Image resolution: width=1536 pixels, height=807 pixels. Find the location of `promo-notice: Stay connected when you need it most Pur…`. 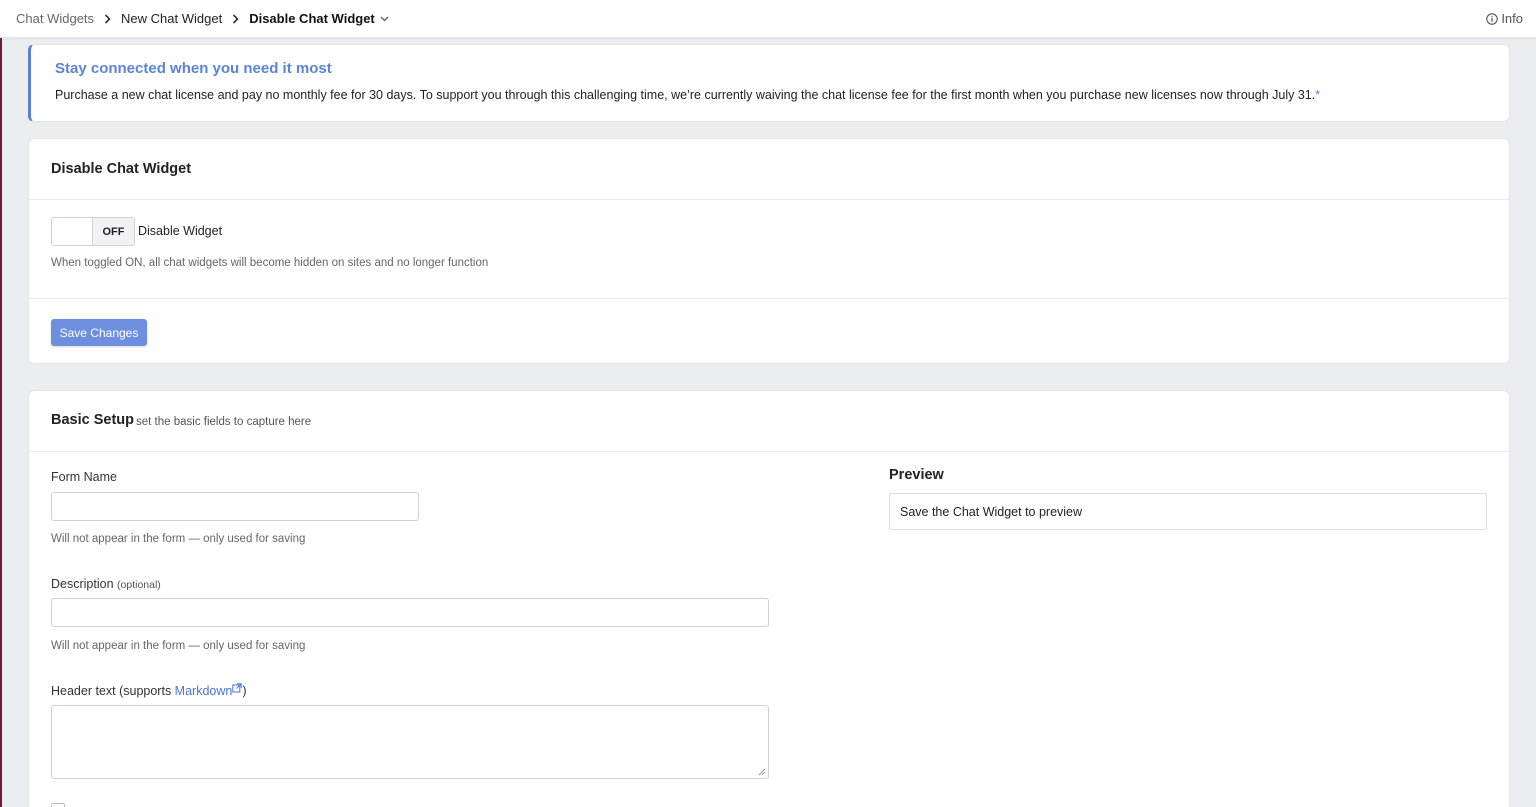

promo-notice: Stay connected when you need it most Pur… is located at coordinates (769, 83).